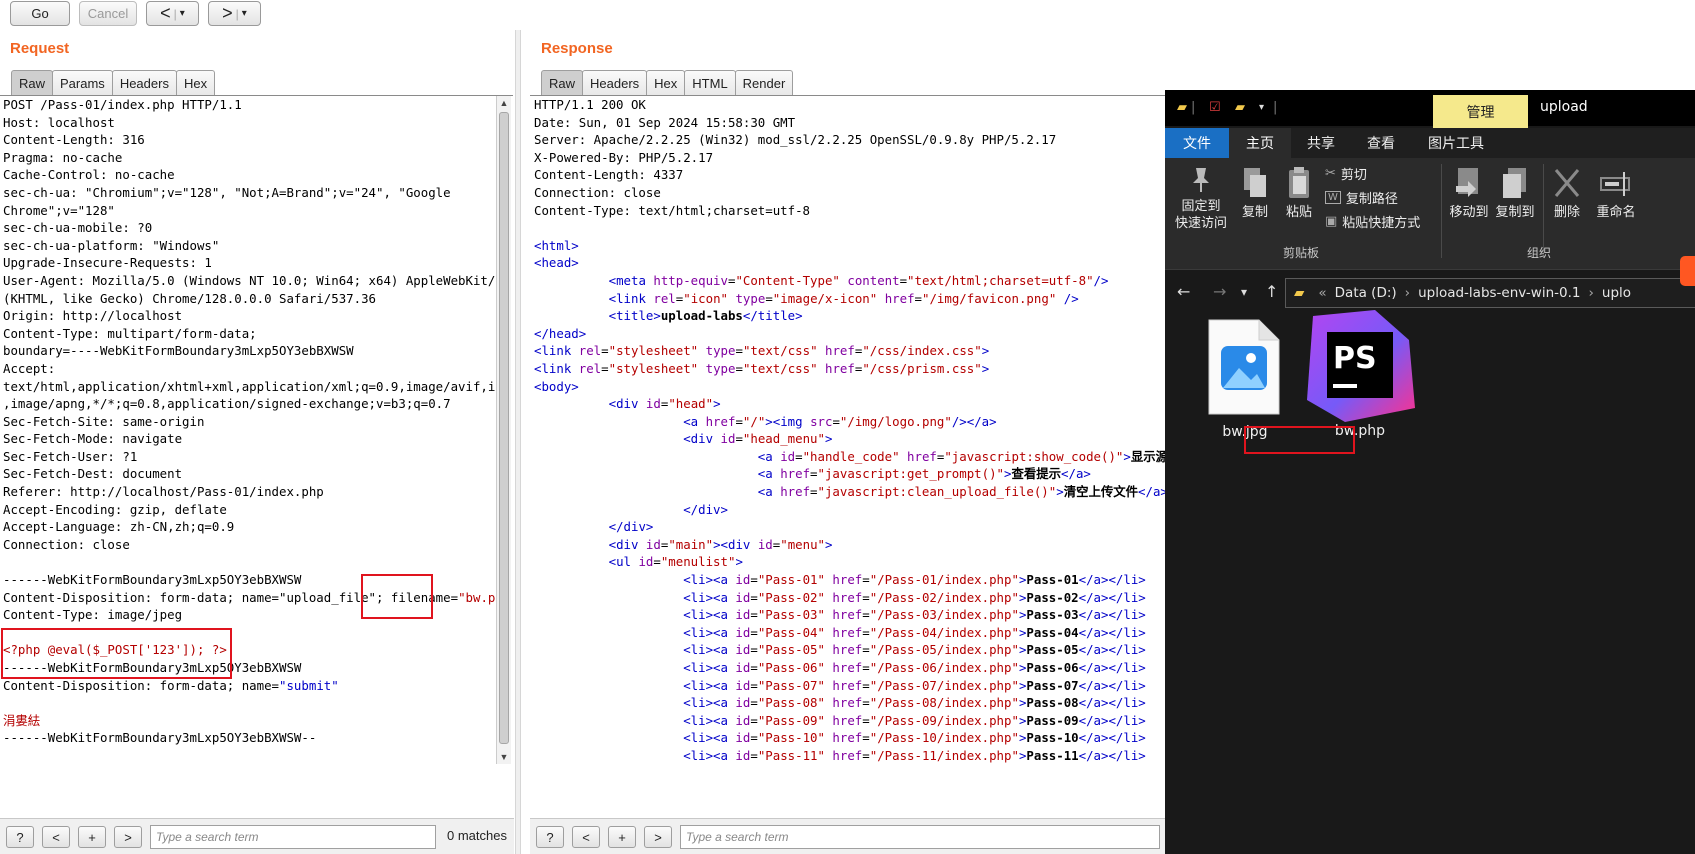  Describe the element at coordinates (758, 439) in the screenshot. I see `html-line: <div id="head_menu">` at that location.